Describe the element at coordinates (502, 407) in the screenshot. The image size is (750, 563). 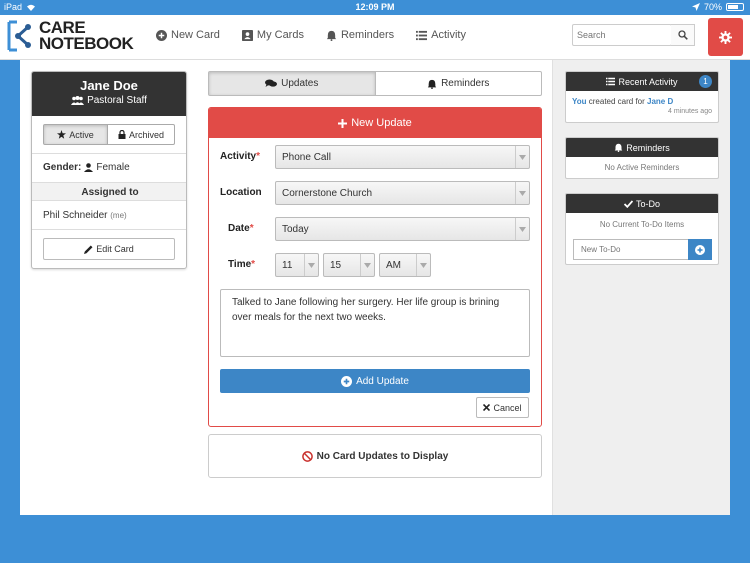
I see `cancel-button: Cancel` at that location.